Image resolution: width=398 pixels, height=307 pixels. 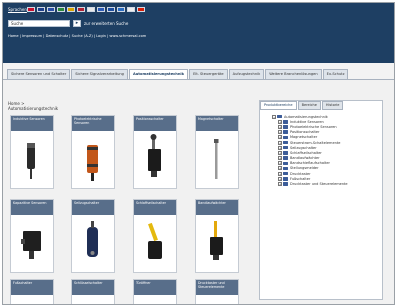 I want to click on product-card: Türöffner, so click(x=155, y=291).